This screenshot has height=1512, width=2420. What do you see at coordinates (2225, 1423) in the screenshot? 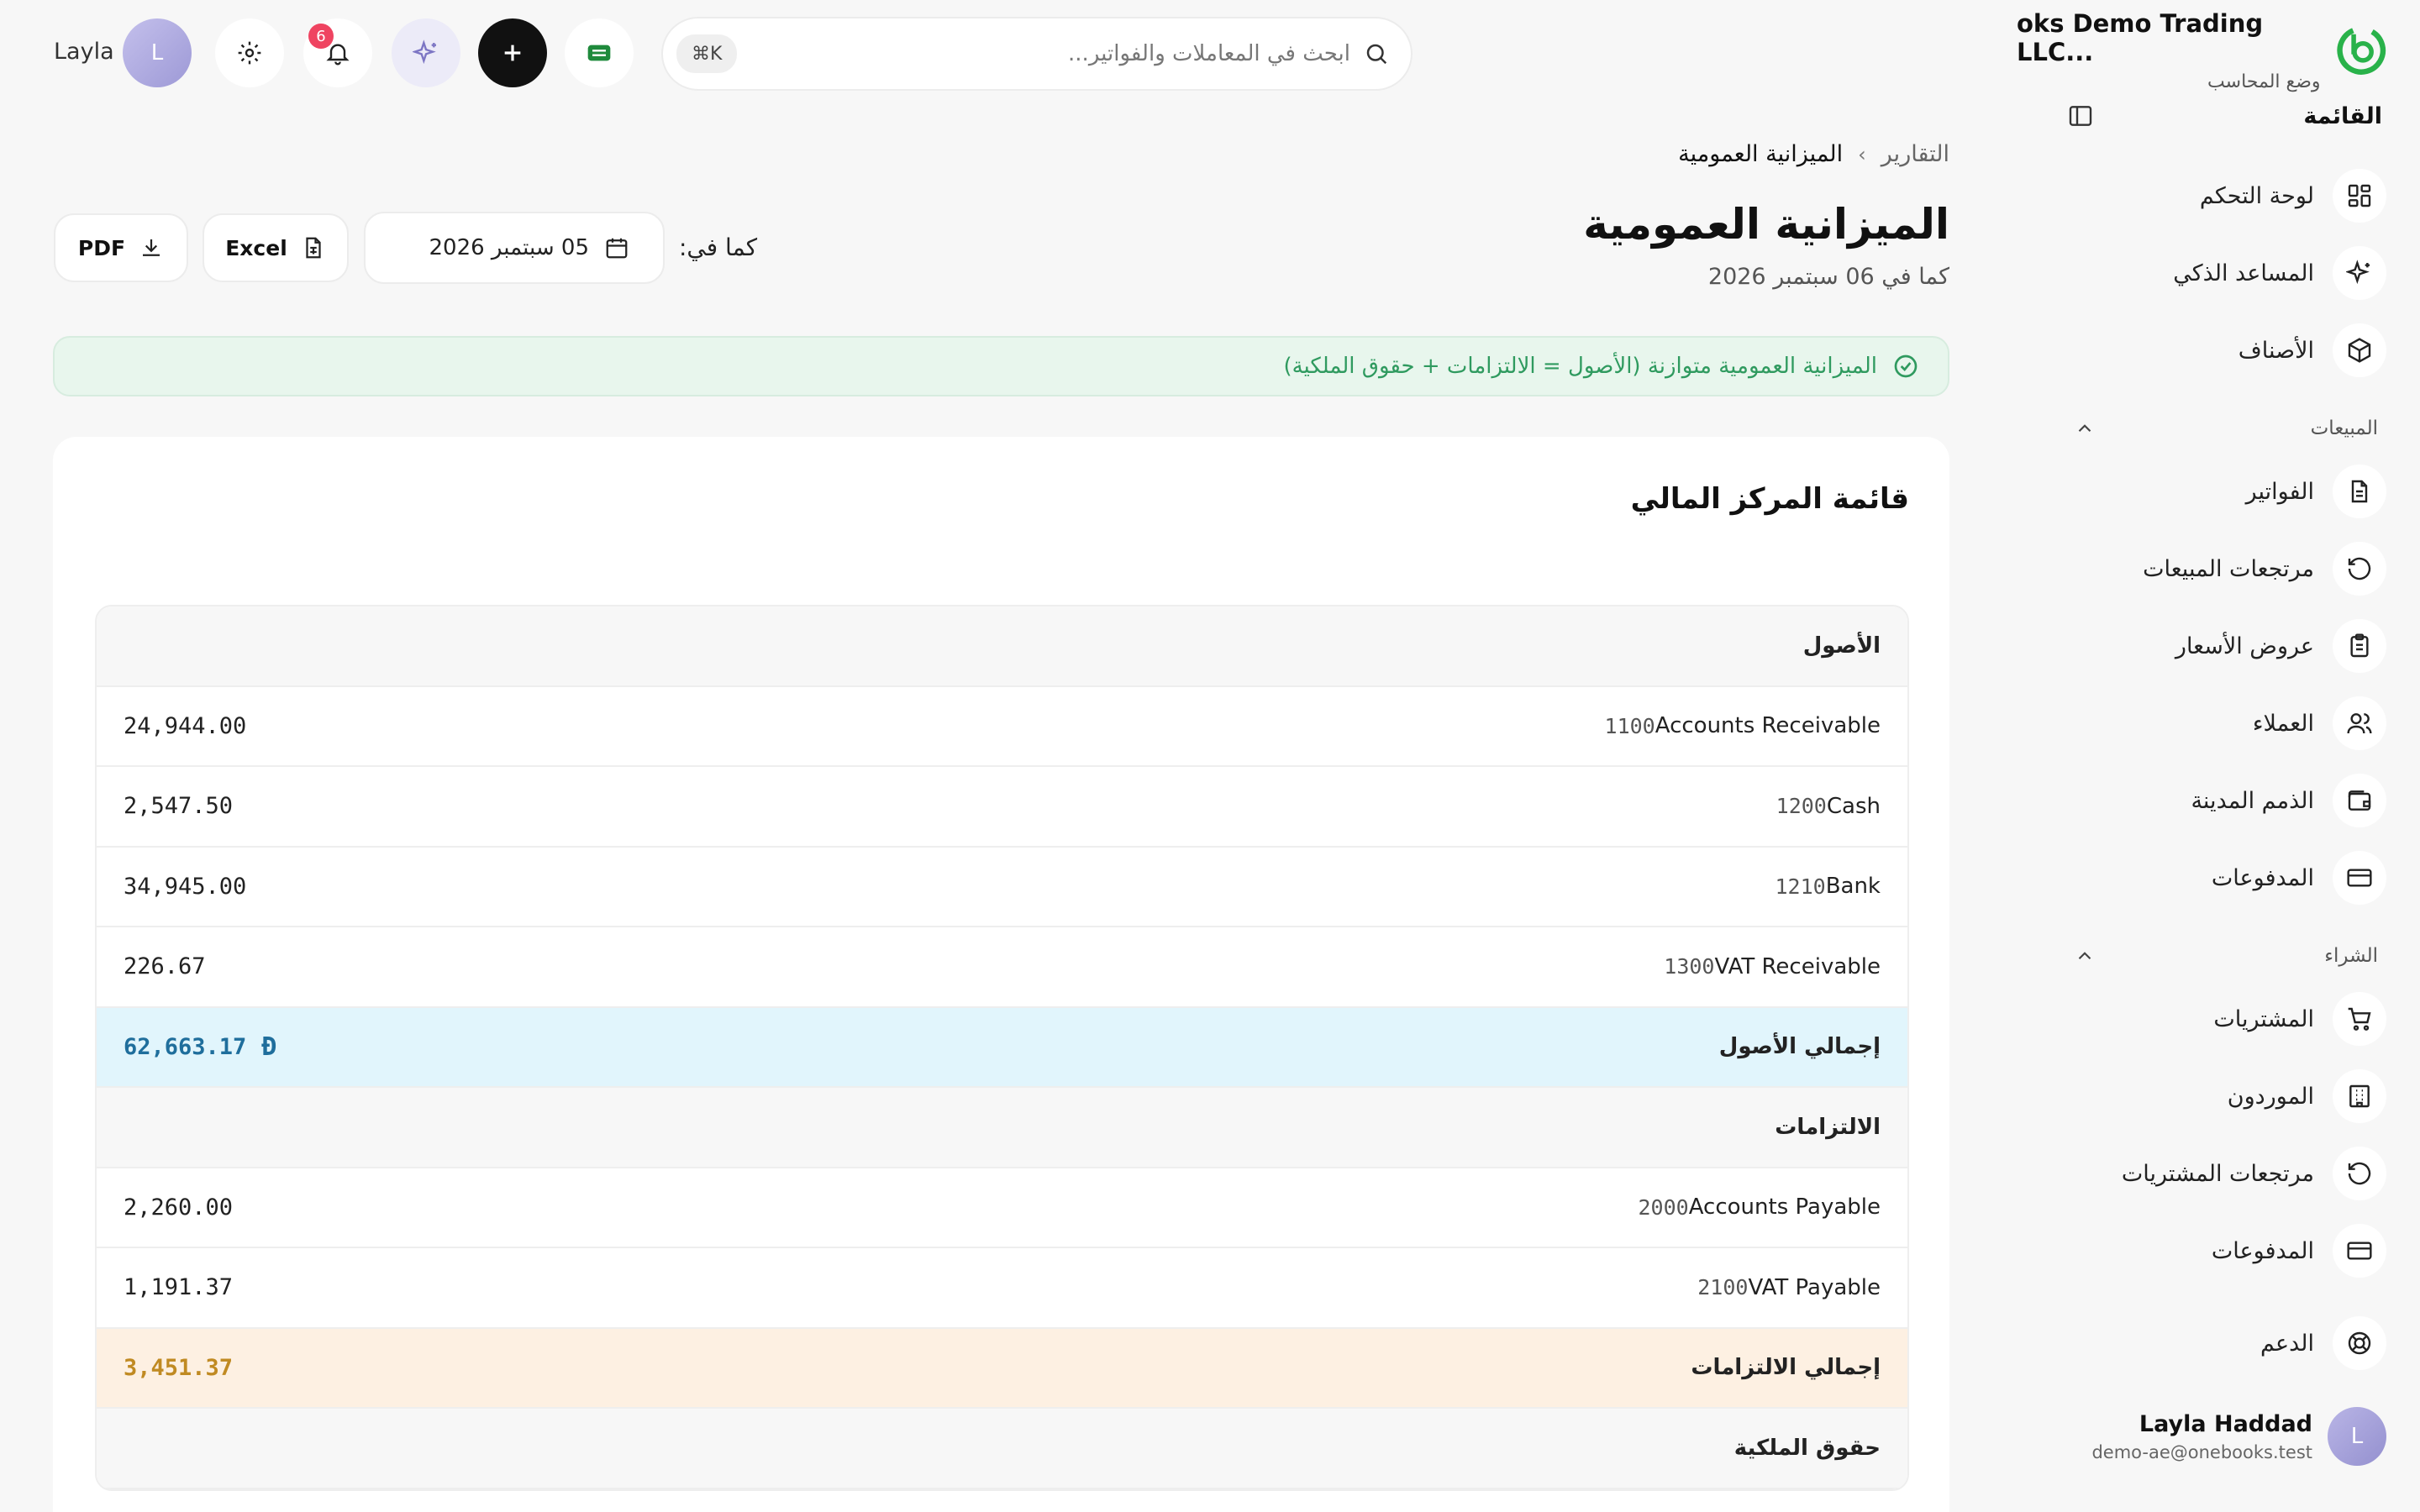
I see `user-name: Layla Haddad` at bounding box center [2225, 1423].